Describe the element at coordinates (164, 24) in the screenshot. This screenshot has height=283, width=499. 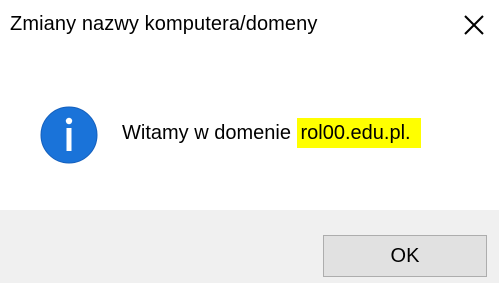
I see `window-title: Zmiany nazwy komputera/domeny` at that location.